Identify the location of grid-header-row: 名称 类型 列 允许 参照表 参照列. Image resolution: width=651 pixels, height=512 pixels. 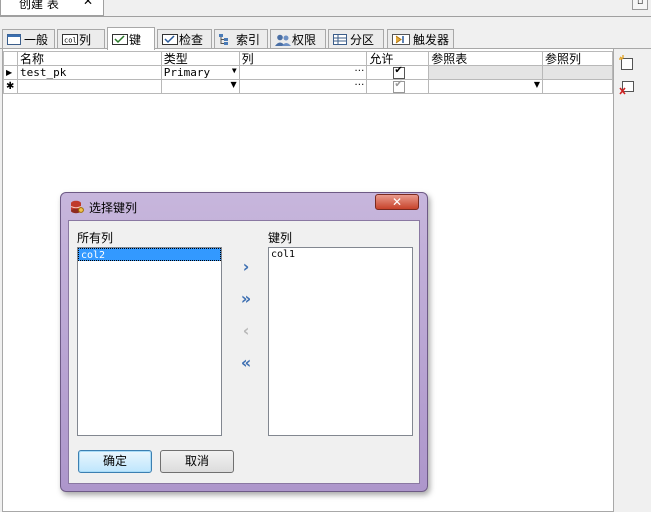
(308, 58).